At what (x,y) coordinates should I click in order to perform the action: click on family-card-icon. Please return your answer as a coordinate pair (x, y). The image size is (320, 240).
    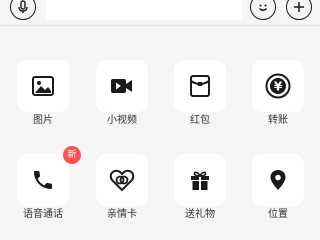
    Looking at the image, I should click on (122, 180).